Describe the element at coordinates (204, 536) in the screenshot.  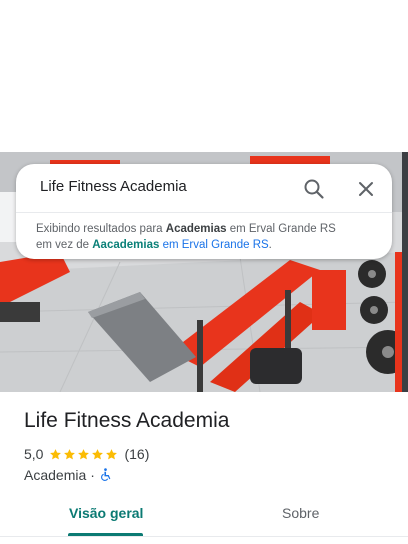
I see `tabs-divider` at that location.